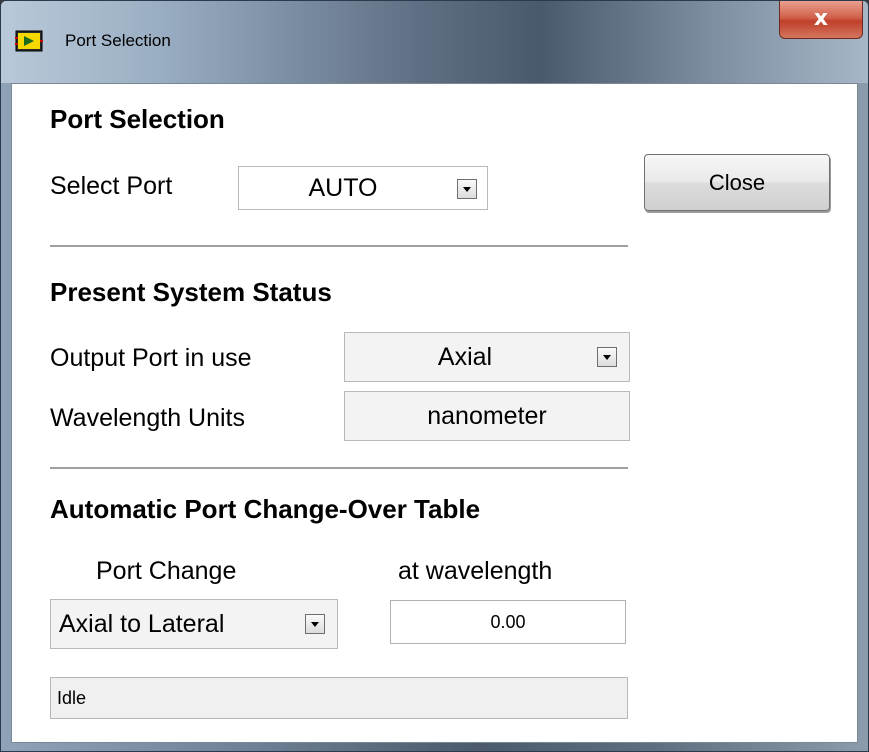 Image resolution: width=869 pixels, height=752 pixels. I want to click on select-port-label: Select Port, so click(111, 186).